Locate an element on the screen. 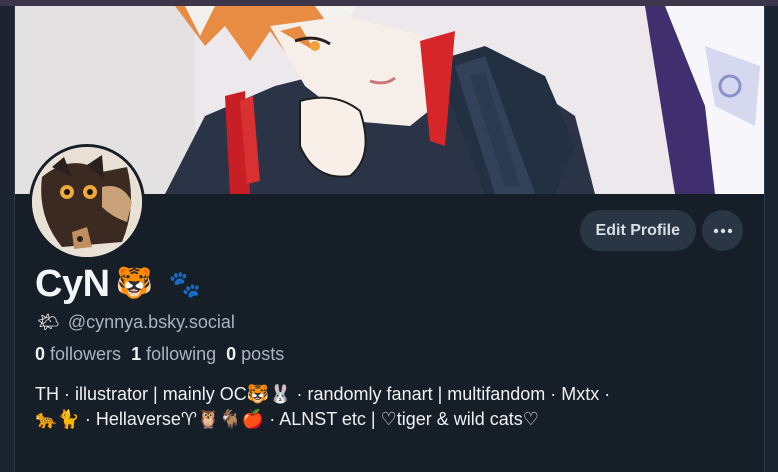 The height and width of the screenshot is (472, 778). followers-stat: 0 followers is located at coordinates (78, 354).